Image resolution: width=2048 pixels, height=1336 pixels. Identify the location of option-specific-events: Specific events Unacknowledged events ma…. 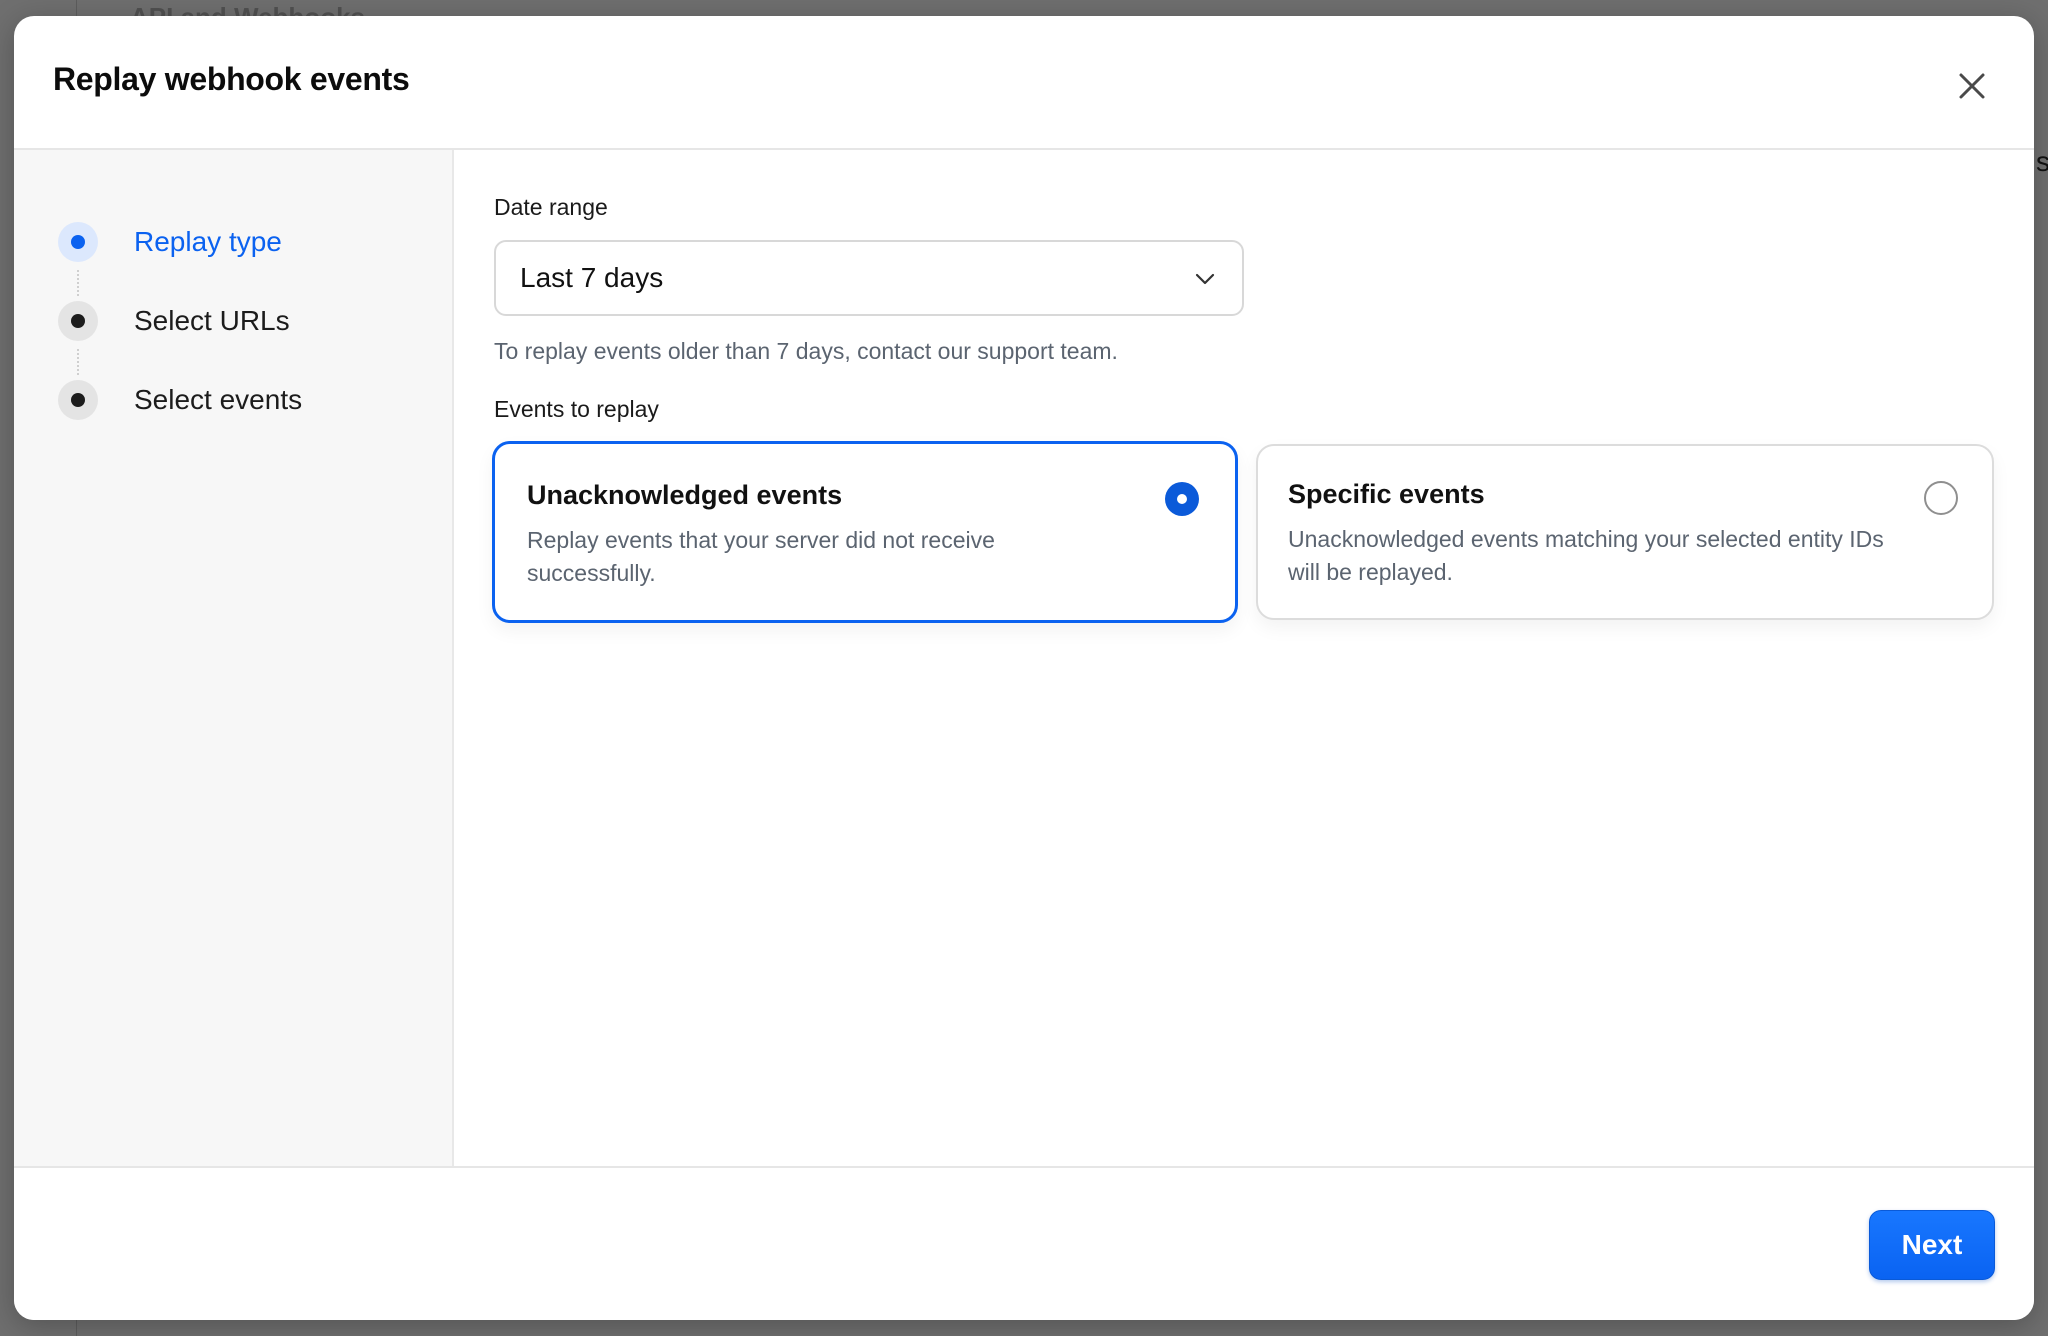
(1625, 532).